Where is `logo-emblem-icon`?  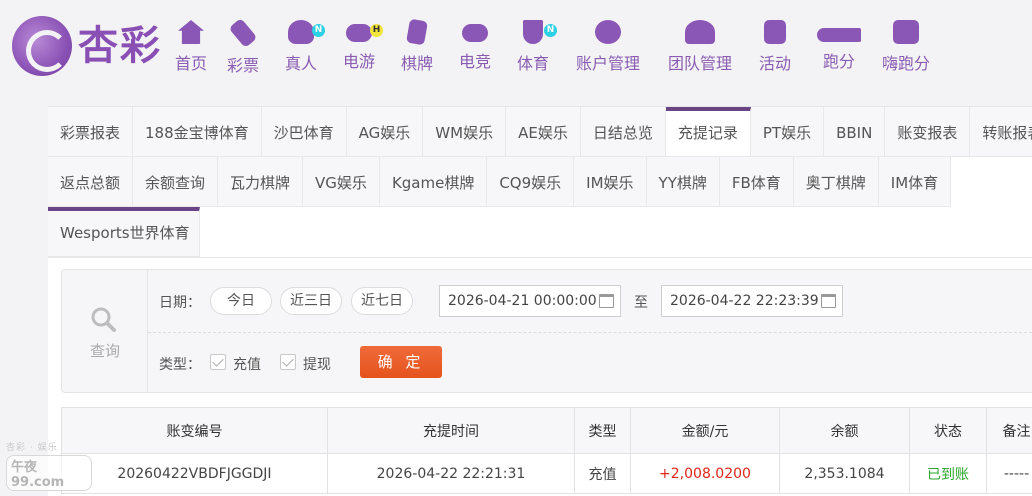
logo-emblem-icon is located at coordinates (42, 46).